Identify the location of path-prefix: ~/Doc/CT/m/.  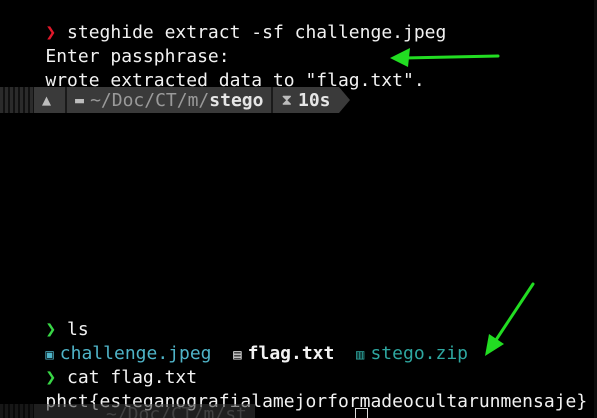
(150, 100).